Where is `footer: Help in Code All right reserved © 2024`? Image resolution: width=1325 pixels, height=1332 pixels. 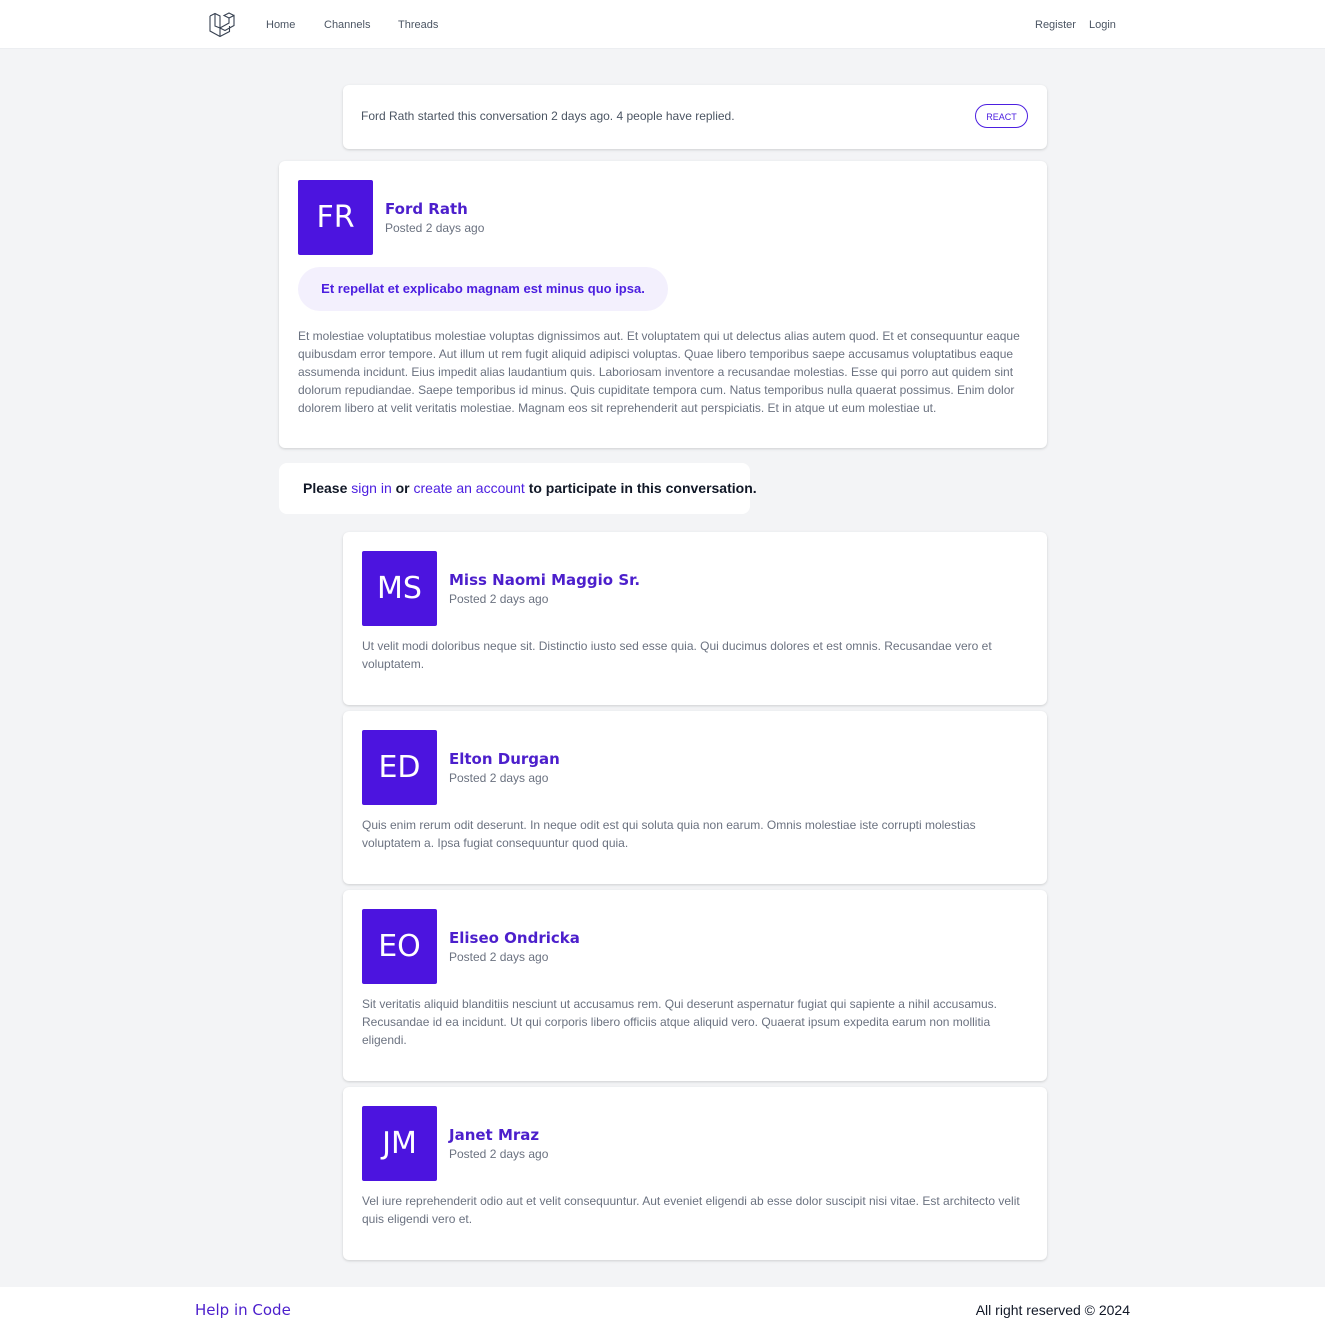
footer: Help in Code All right reserved © 2024 is located at coordinates (662, 1309).